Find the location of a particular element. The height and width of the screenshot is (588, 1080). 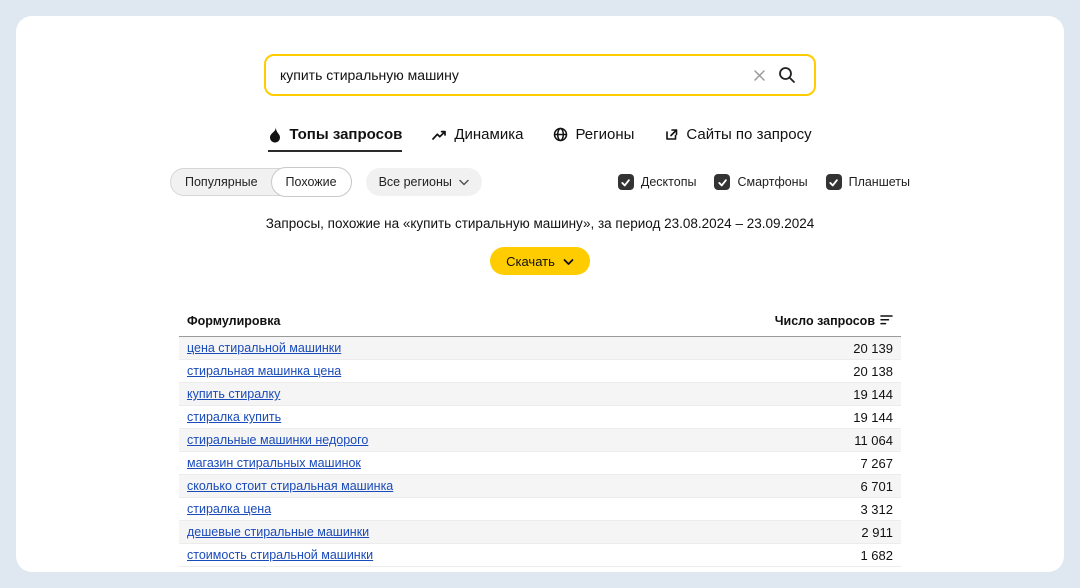

trend-icon is located at coordinates (439, 135).